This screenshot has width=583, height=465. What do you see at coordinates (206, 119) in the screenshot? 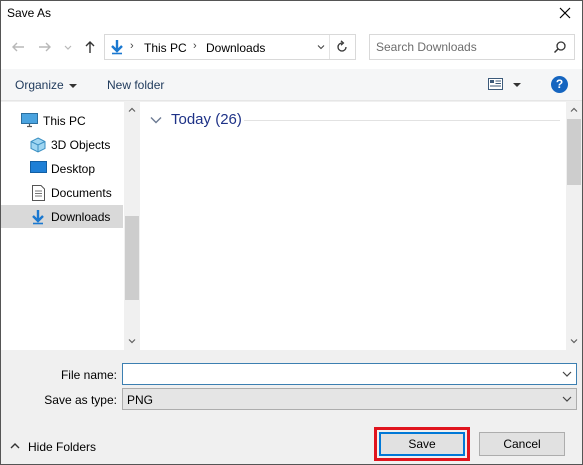
I see `group-label: Today (26)` at bounding box center [206, 119].